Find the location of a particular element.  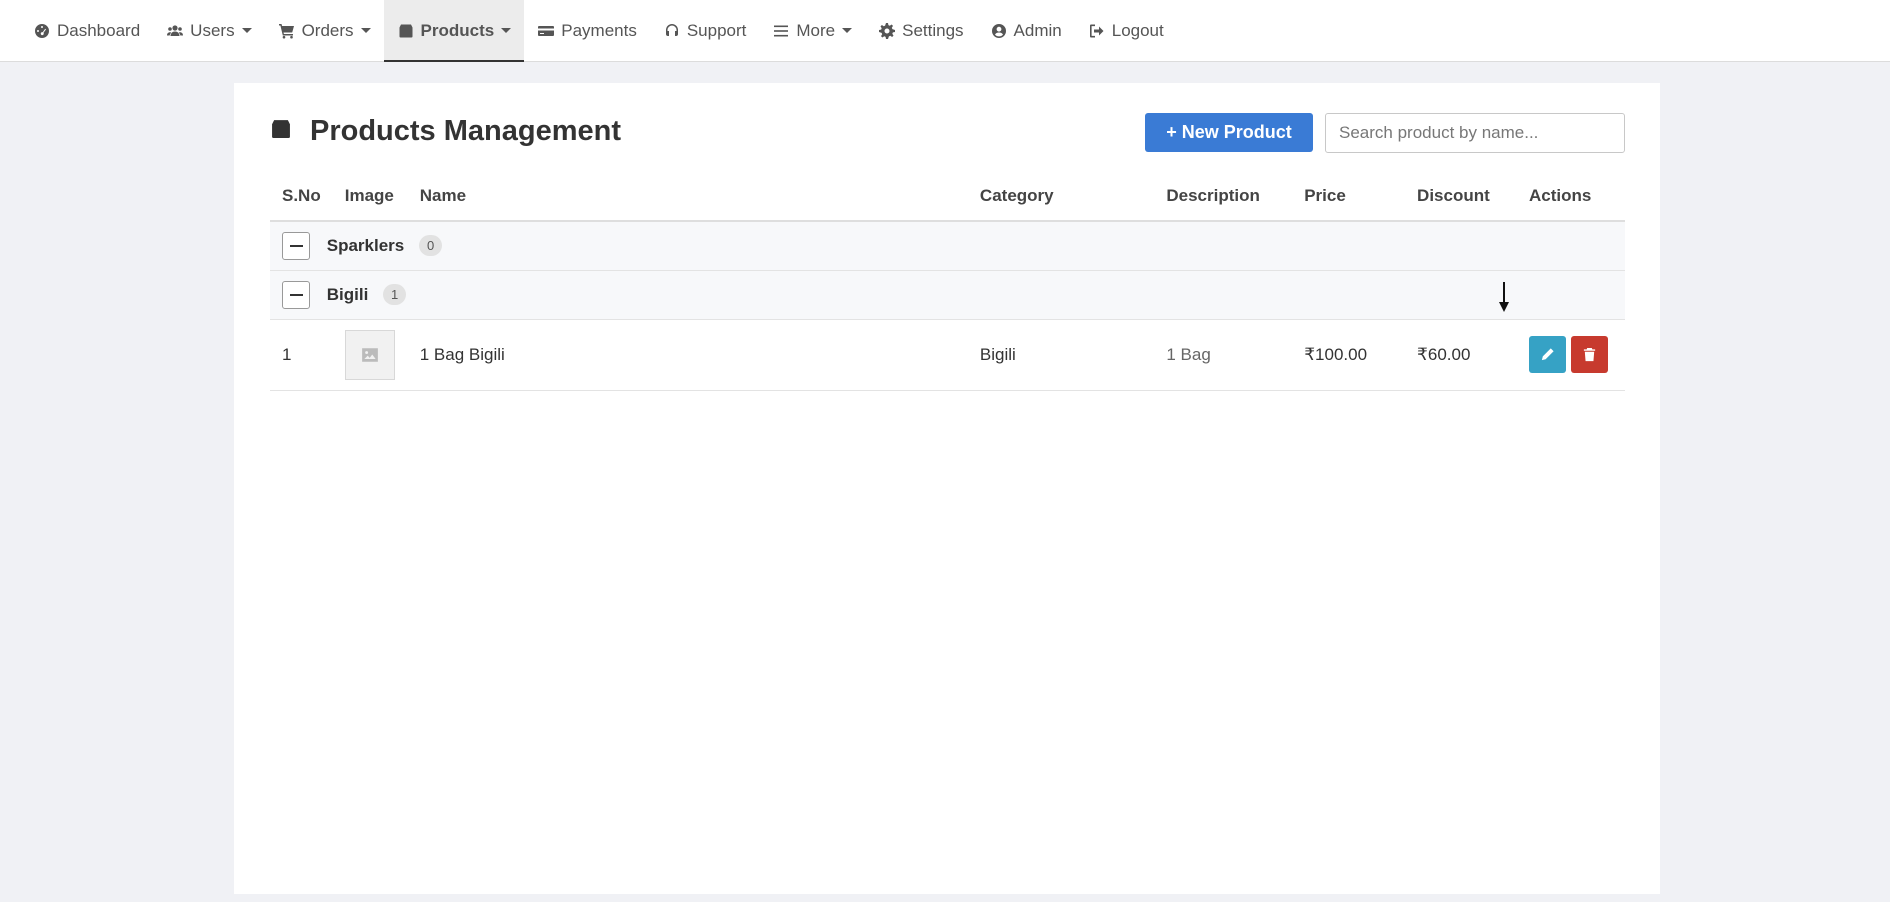

nav-admin: Admin is located at coordinates (1026, 30).